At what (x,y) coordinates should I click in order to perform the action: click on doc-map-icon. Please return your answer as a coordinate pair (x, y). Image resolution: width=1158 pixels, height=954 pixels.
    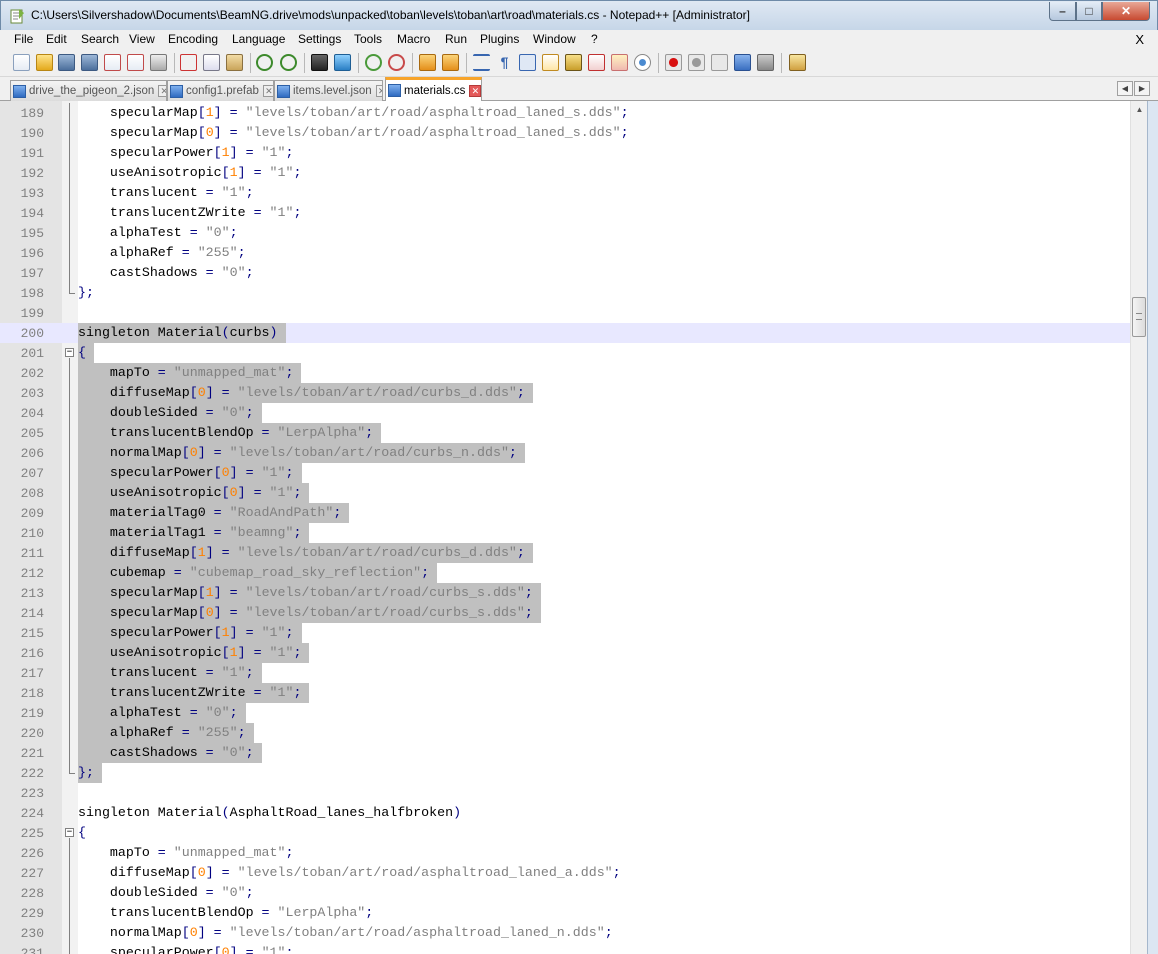
    Looking at the image, I should click on (573, 62).